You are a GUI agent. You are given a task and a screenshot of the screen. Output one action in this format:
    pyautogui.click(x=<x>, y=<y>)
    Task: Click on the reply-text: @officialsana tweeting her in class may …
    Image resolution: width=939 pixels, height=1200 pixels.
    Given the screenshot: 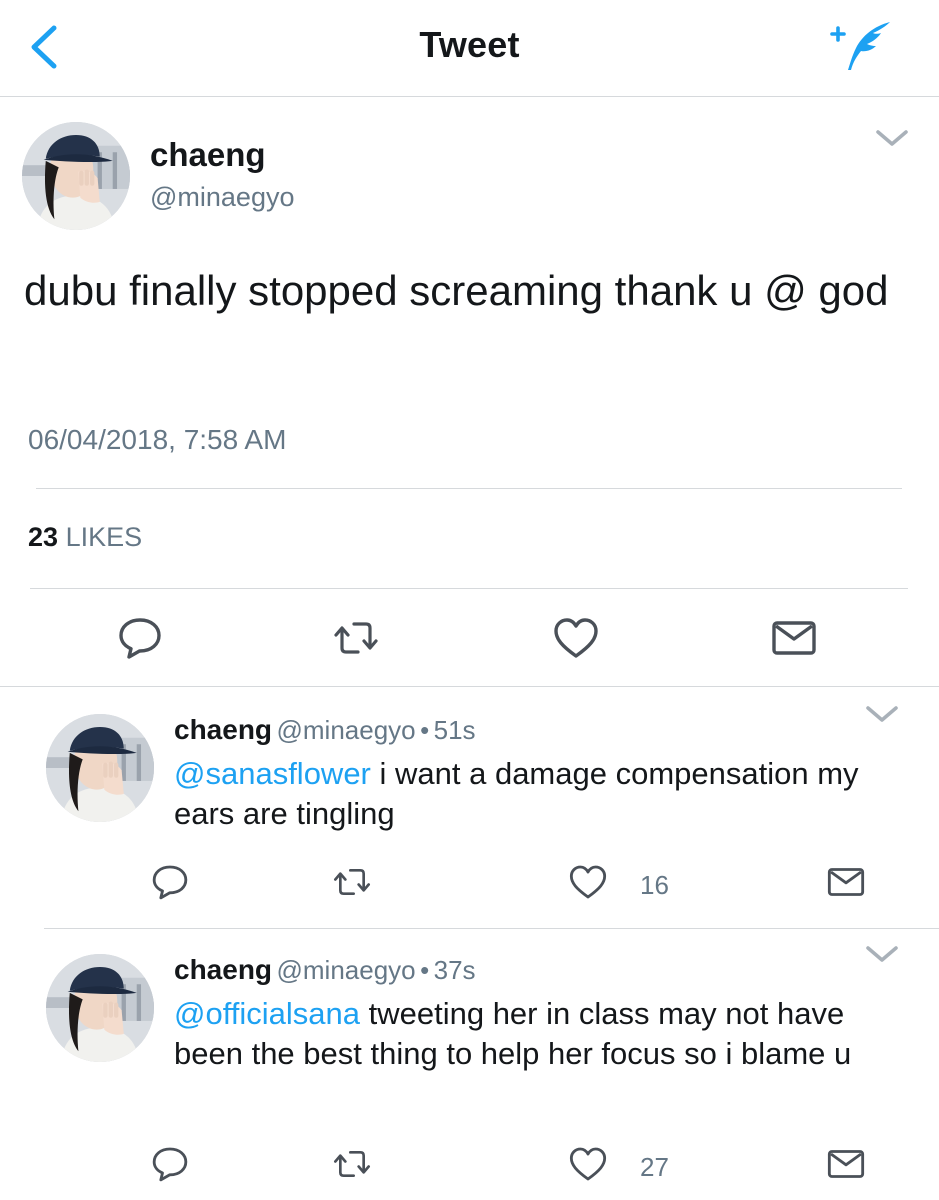 What is the action you would take?
    pyautogui.click(x=544, y=1034)
    